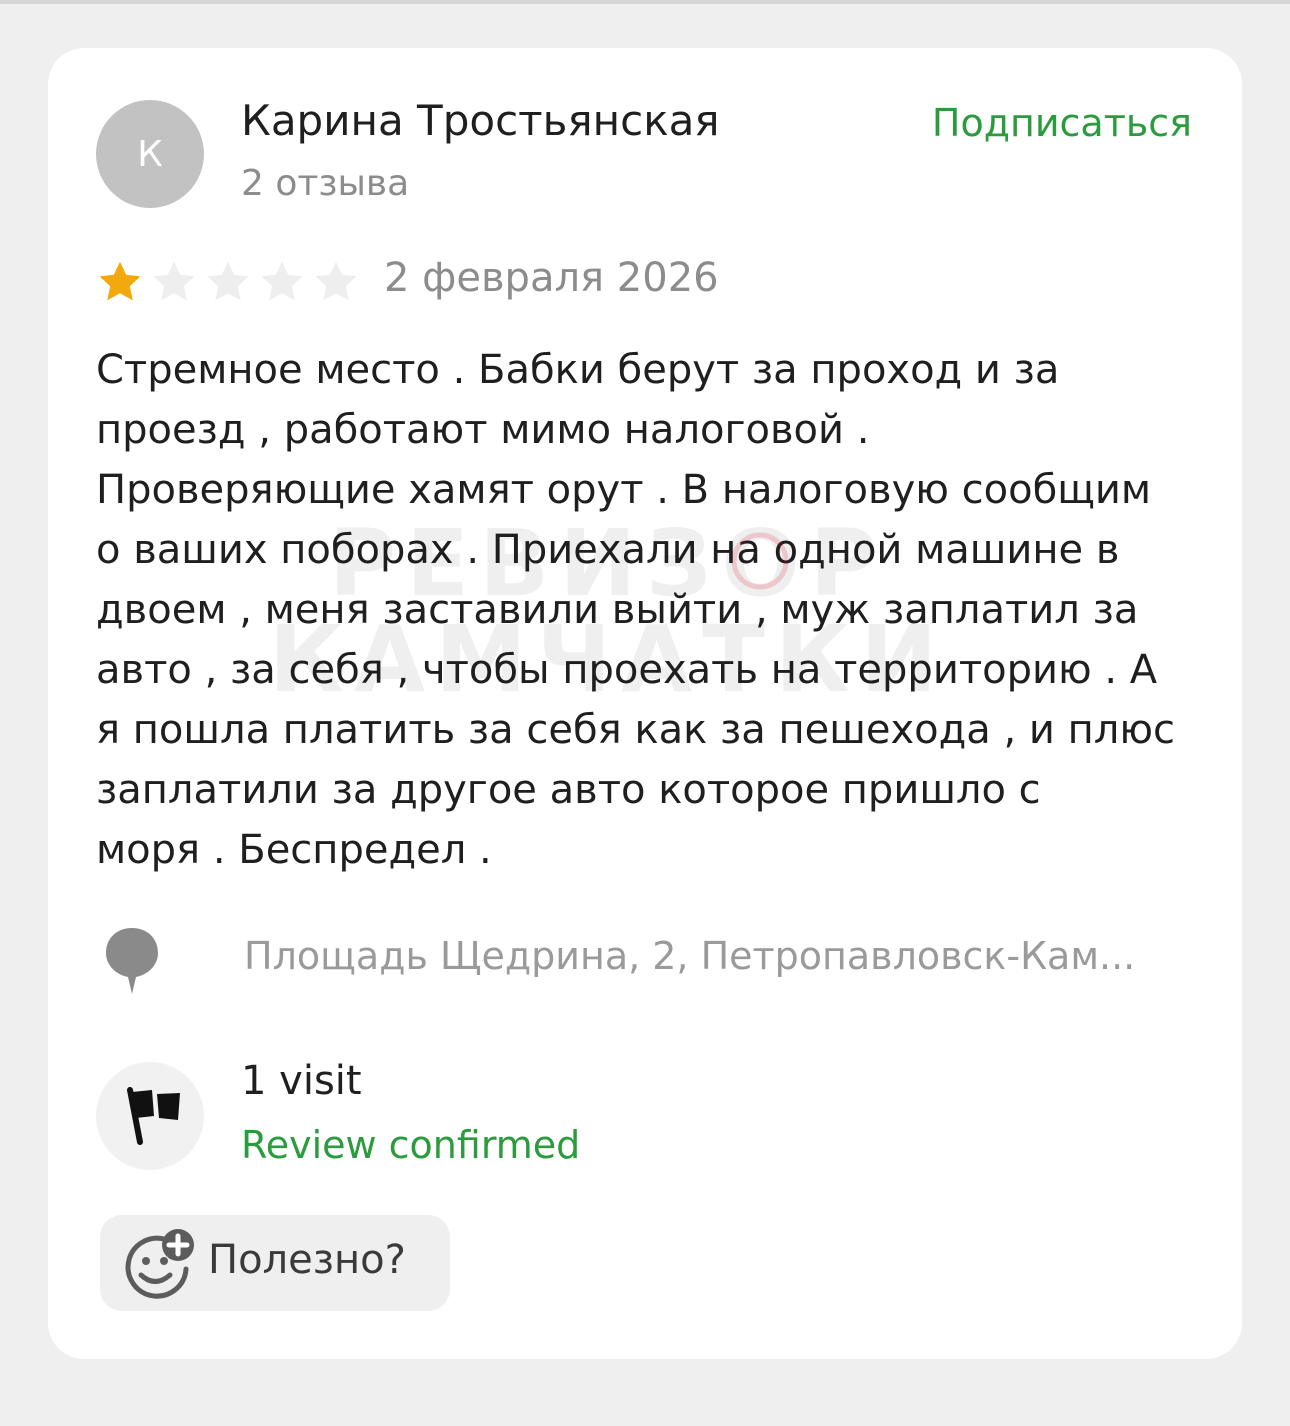  Describe the element at coordinates (153, 1116) in the screenshot. I see `flag-icon` at that location.